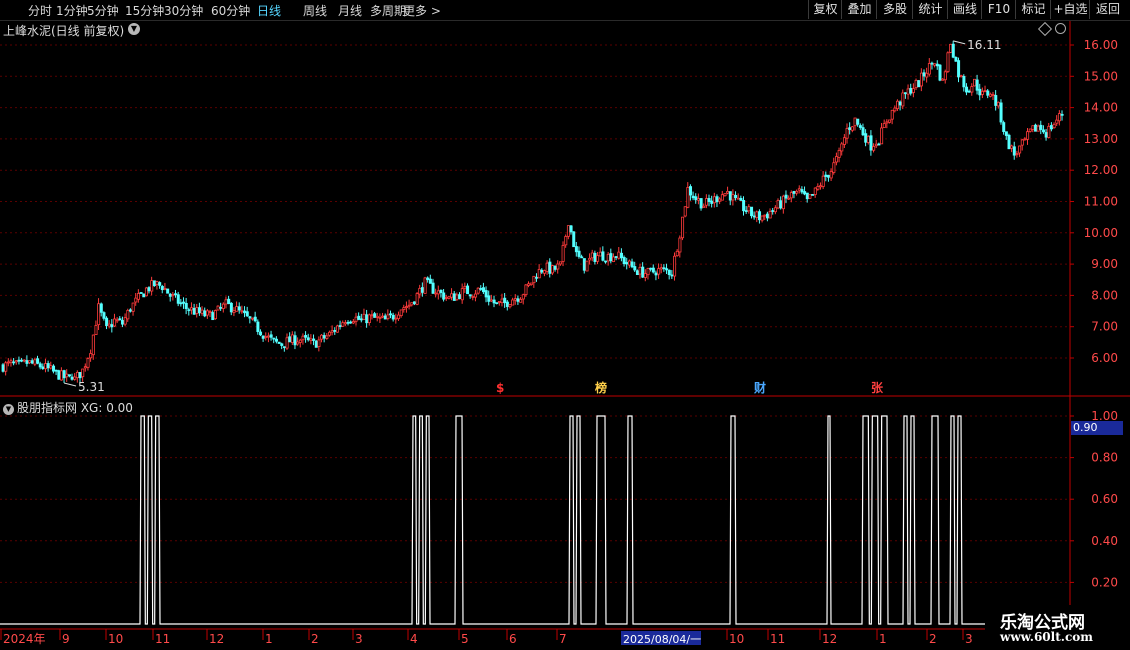 This screenshot has width=1130, height=650. Describe the element at coordinates (72, 10) in the screenshot. I see `tab-timeframe-1: 1分钟` at that location.